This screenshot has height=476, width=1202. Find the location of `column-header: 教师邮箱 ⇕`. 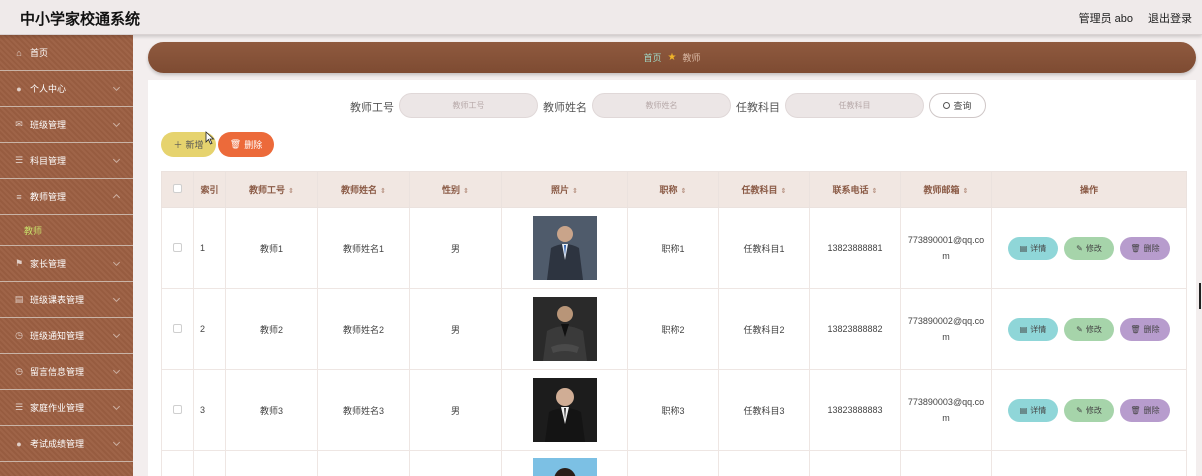

column-header: 教师邮箱 ⇕ is located at coordinates (946, 189).